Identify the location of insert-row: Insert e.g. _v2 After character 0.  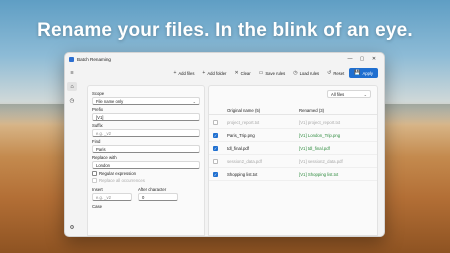
(146, 193).